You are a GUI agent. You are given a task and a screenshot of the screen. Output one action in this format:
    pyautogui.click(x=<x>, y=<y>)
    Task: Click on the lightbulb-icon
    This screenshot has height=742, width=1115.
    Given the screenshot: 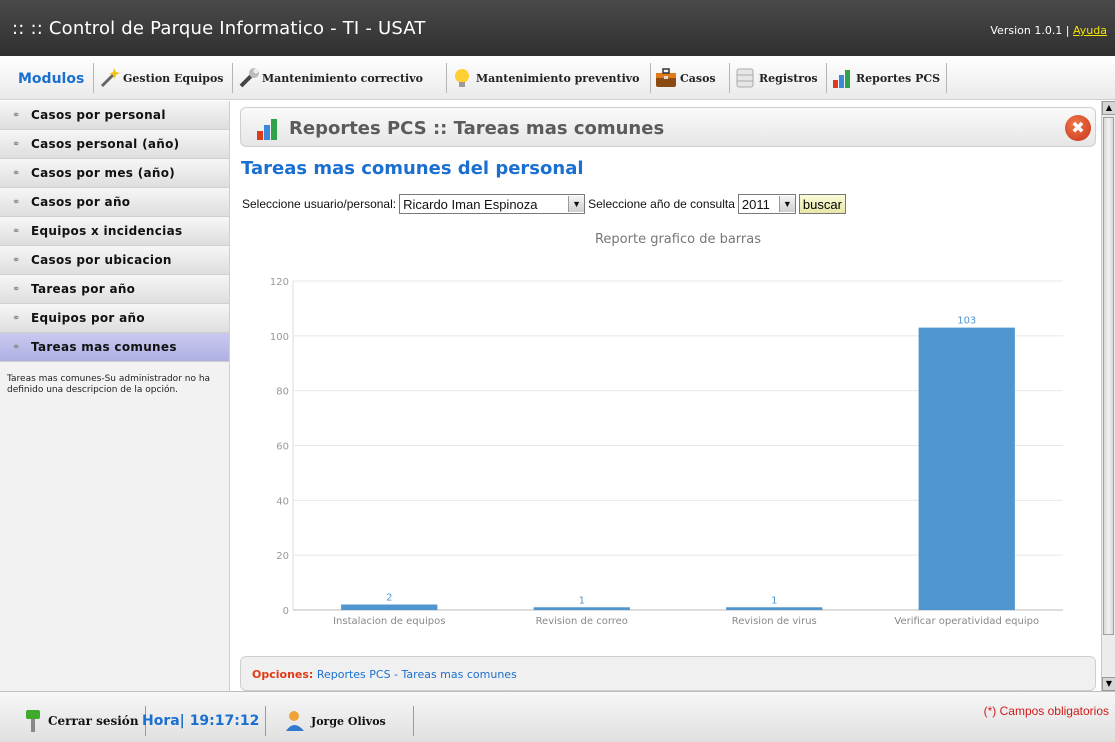 What is the action you would take?
    pyautogui.click(x=462, y=78)
    